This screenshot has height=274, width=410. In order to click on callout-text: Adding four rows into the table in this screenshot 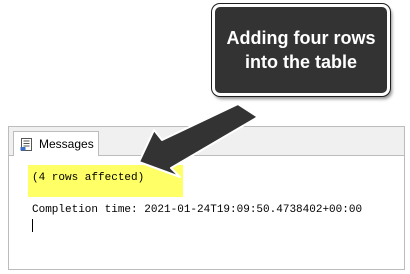, I will do `click(301, 50)`.